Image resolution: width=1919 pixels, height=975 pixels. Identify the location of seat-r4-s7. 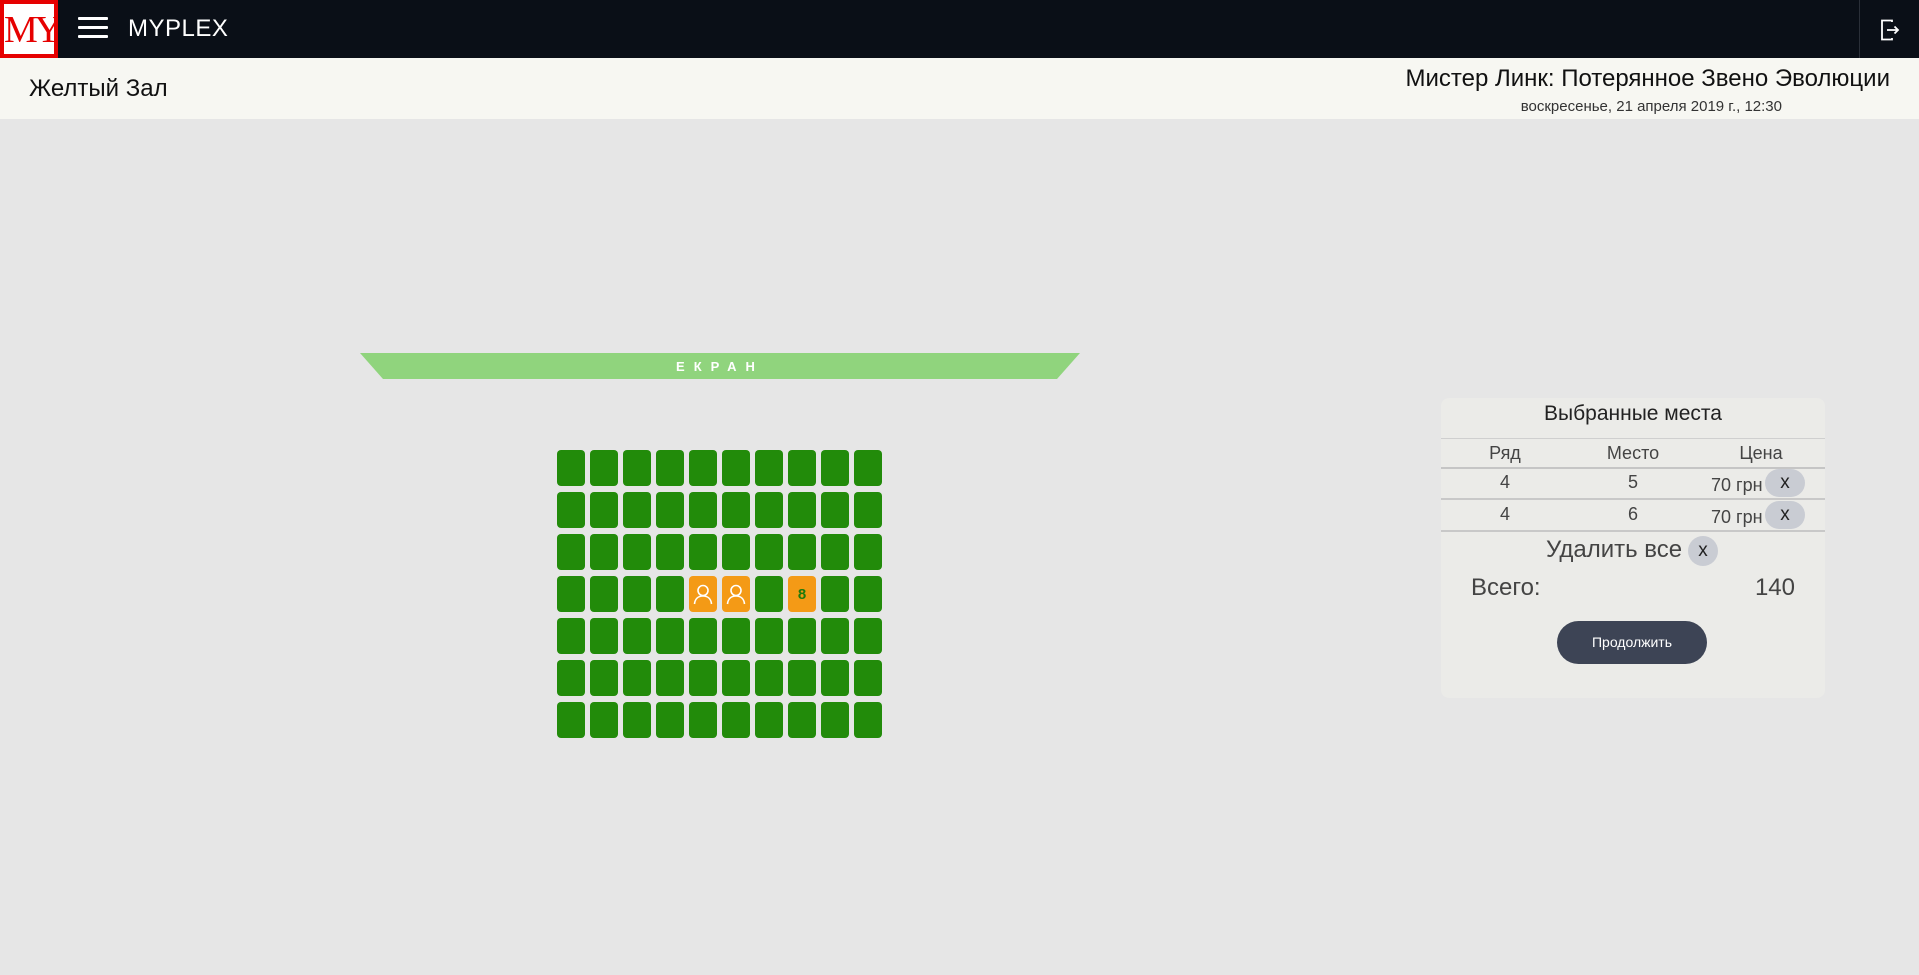
(769, 594).